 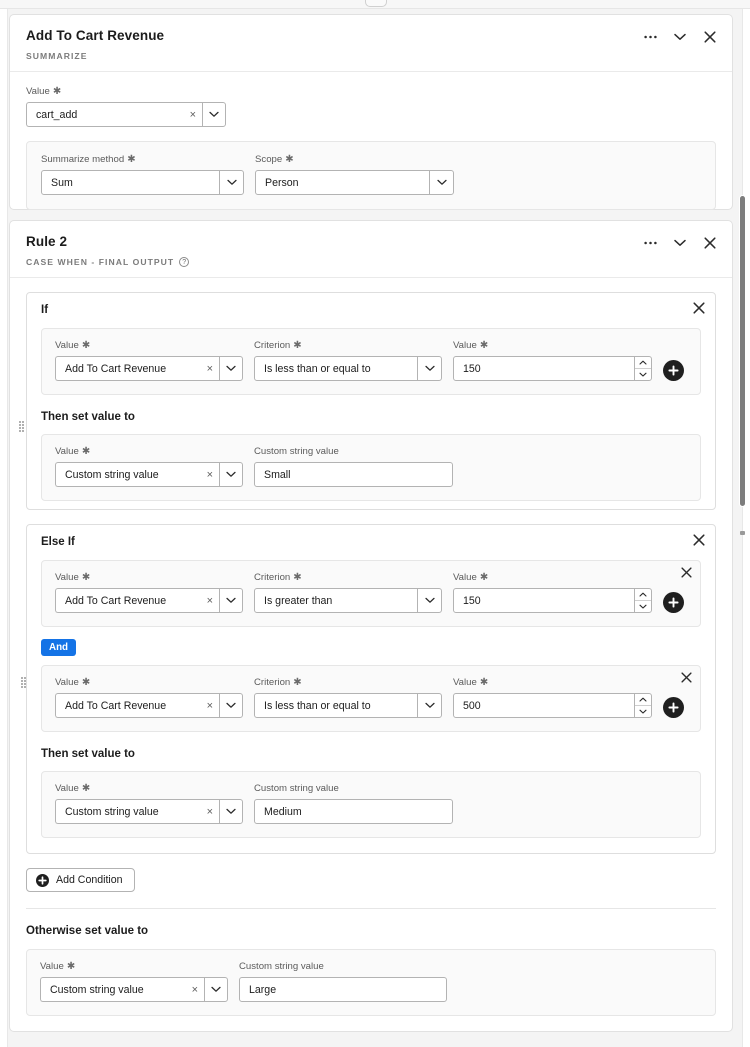 I want to click on condition-number-value: 500, so click(x=544, y=705).